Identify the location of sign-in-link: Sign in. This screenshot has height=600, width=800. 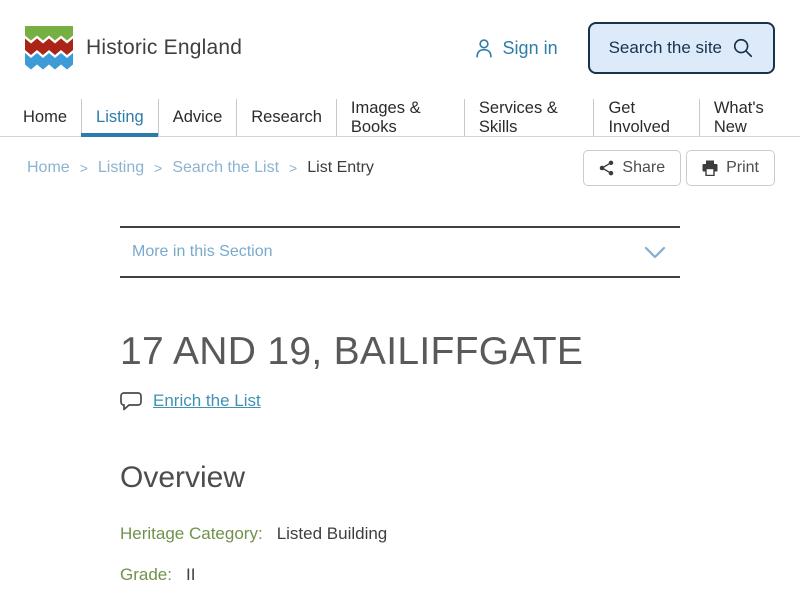
(515, 48).